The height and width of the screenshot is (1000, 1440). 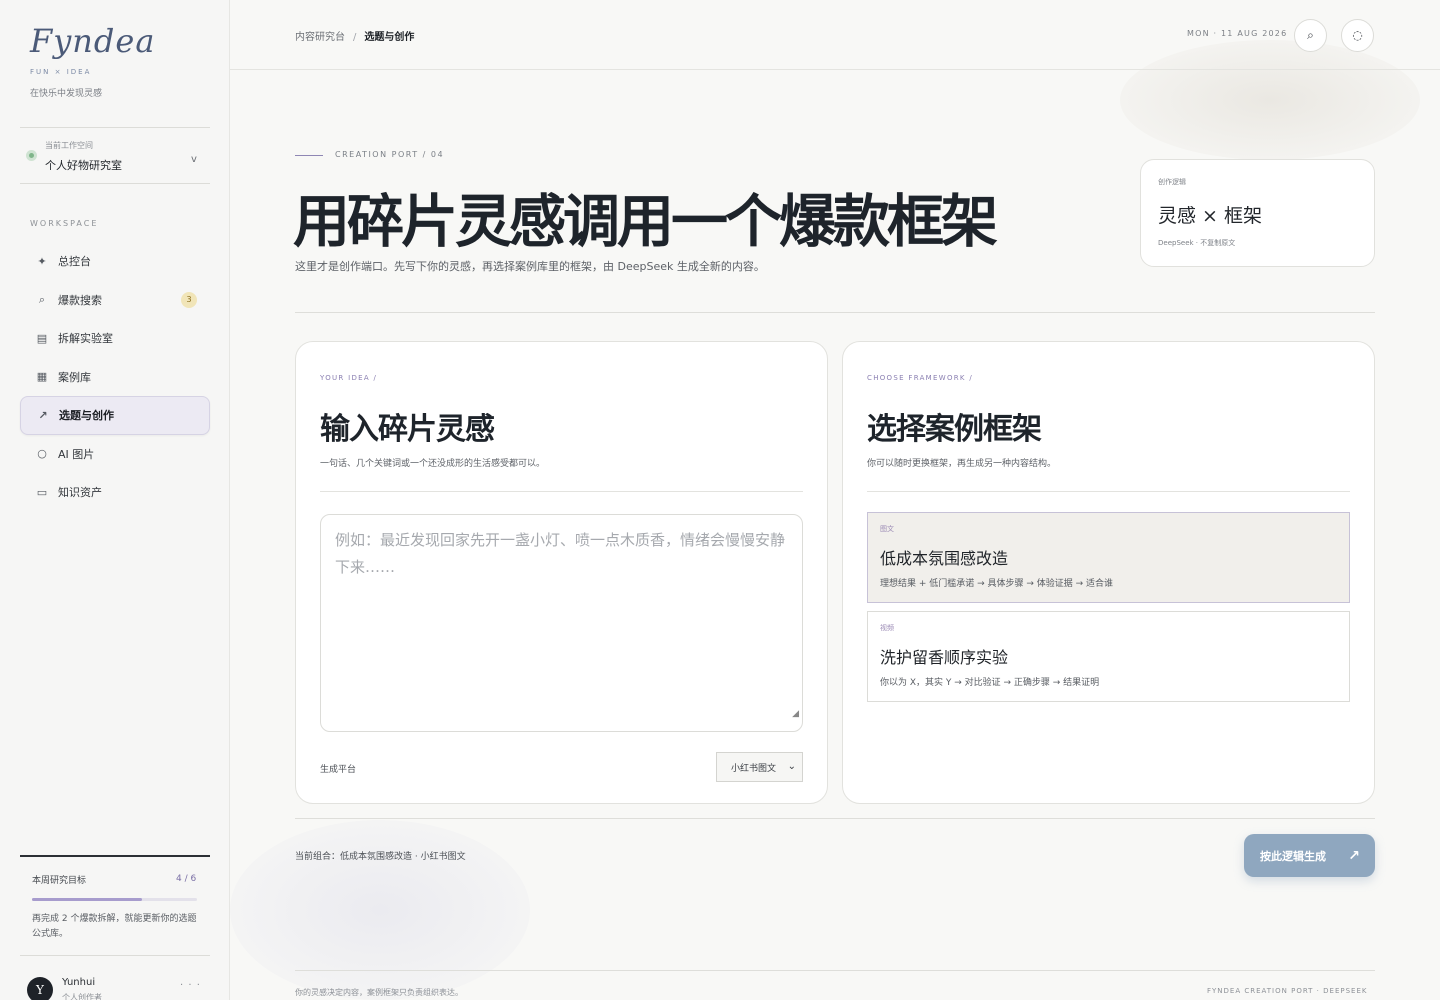 I want to click on page-title: 用碎片灵感调用一个爆款框架, so click(x=645, y=222).